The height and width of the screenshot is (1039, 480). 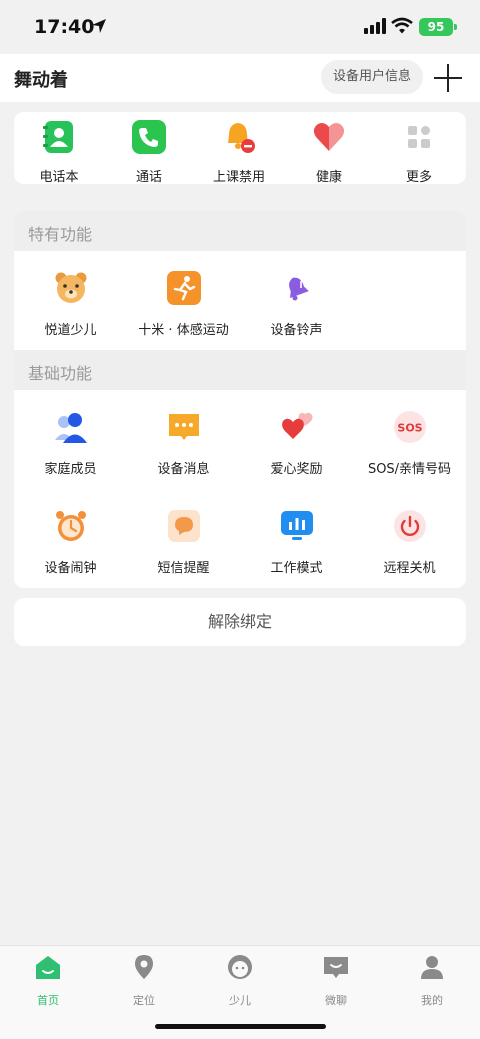 What do you see at coordinates (419, 152) in the screenshot?
I see `quick-more: 更多` at bounding box center [419, 152].